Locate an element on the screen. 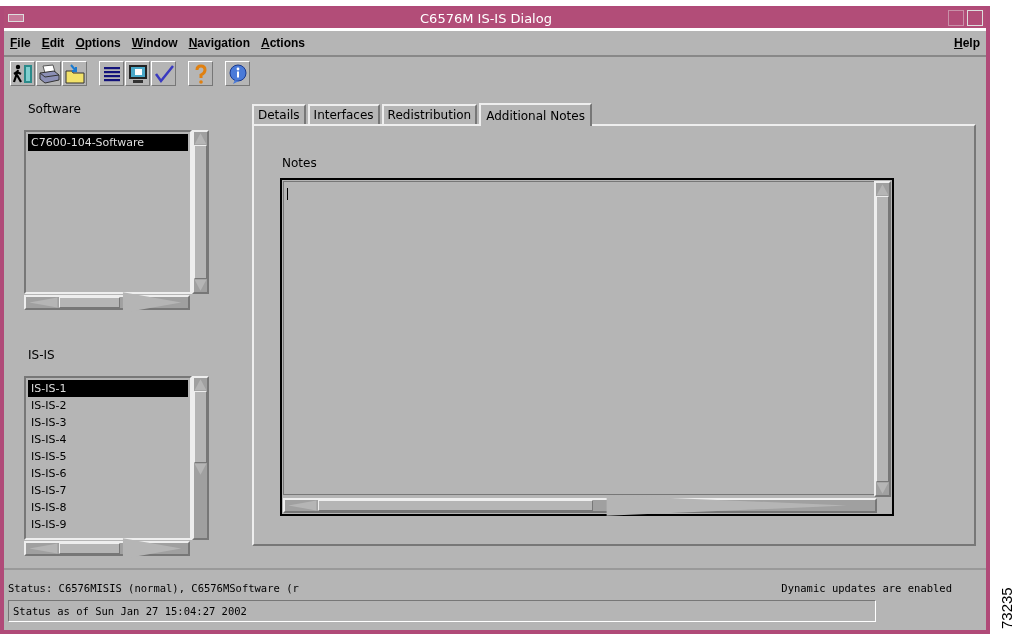 The height and width of the screenshot is (635, 1015). list-item: IS-IS-8 is located at coordinates (108, 507).